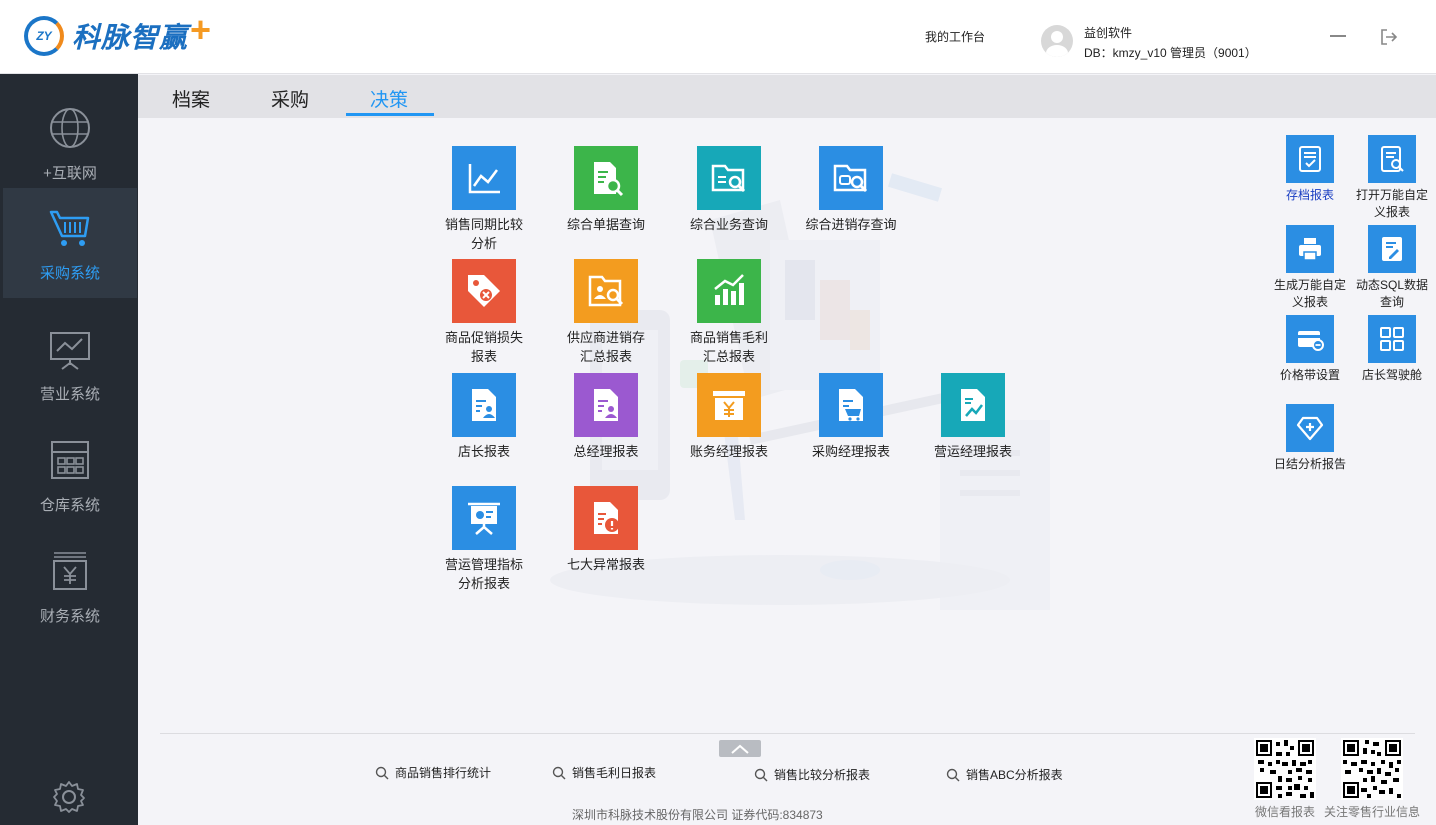 This screenshot has width=1436, height=825. I want to click on tile-label: 综合进销存查询, so click(851, 224).